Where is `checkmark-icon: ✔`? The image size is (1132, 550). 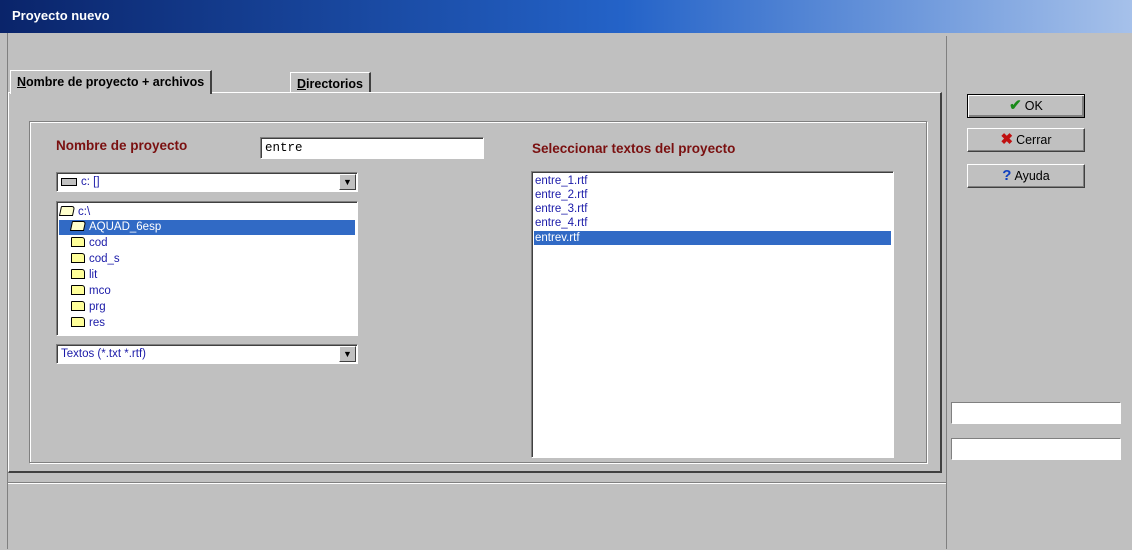 checkmark-icon: ✔ is located at coordinates (1015, 105).